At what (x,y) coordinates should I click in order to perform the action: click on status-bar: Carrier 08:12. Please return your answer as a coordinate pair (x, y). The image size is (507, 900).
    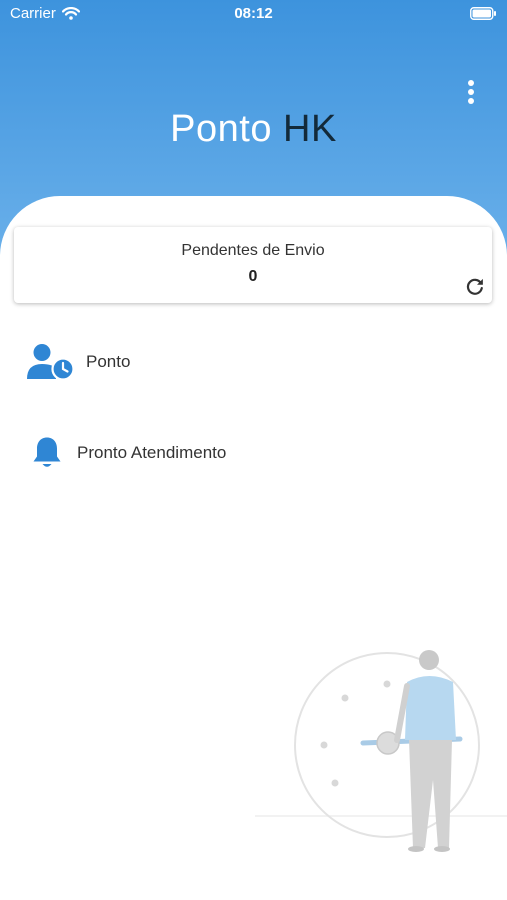
    Looking at the image, I should click on (253, 14).